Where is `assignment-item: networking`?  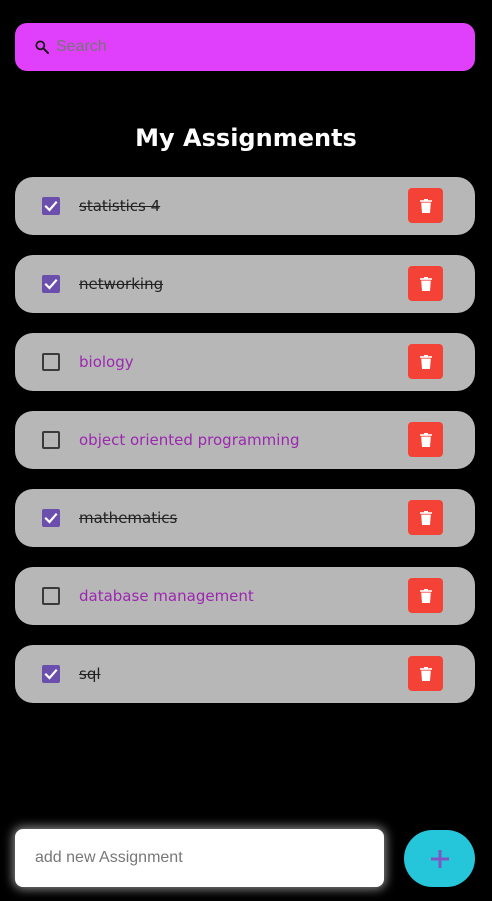 assignment-item: networking is located at coordinates (245, 284).